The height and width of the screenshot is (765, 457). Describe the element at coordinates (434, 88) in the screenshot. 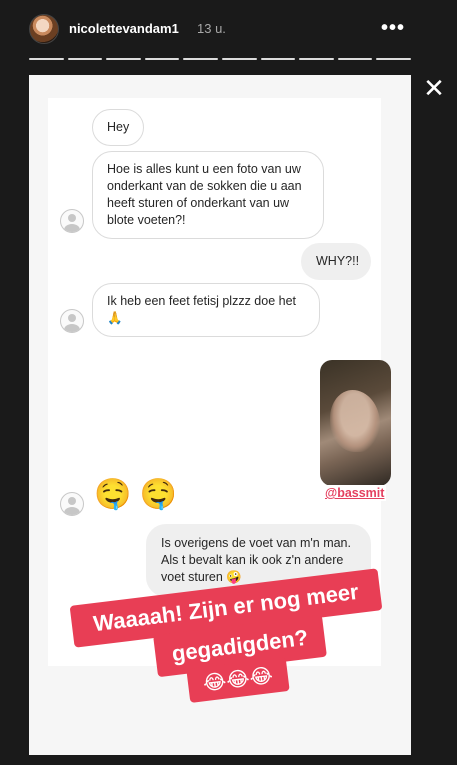

I see `close-icon: ✕` at that location.